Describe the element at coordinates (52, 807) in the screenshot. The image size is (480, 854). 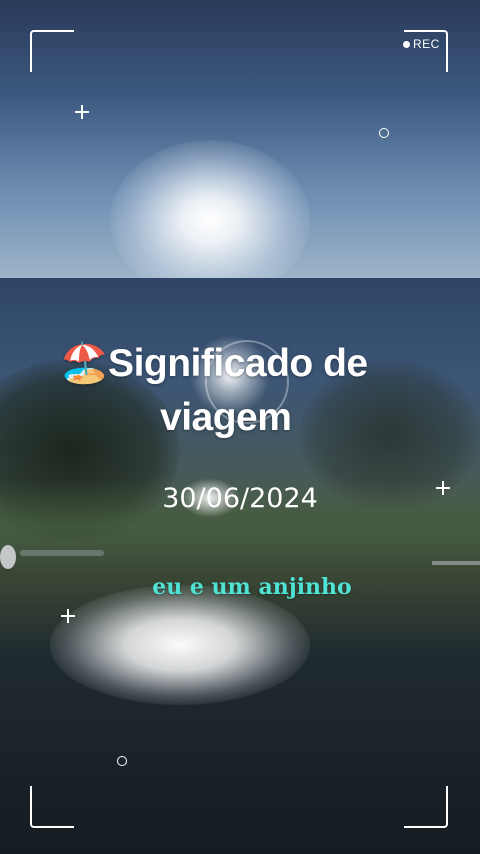
I see `frame-corner-bottom-left` at that location.